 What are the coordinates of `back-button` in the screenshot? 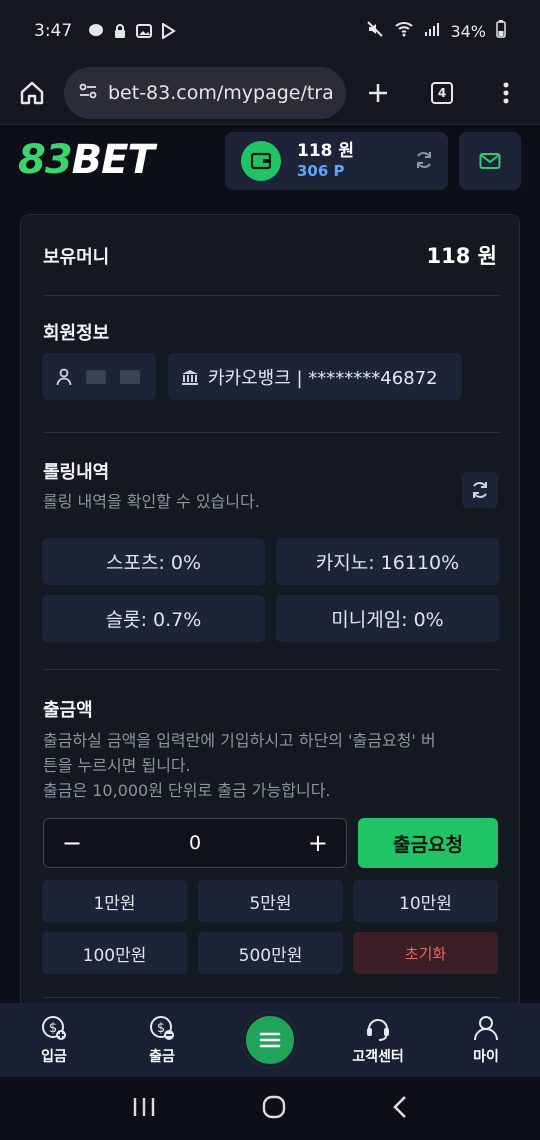 It's located at (400, 1109).